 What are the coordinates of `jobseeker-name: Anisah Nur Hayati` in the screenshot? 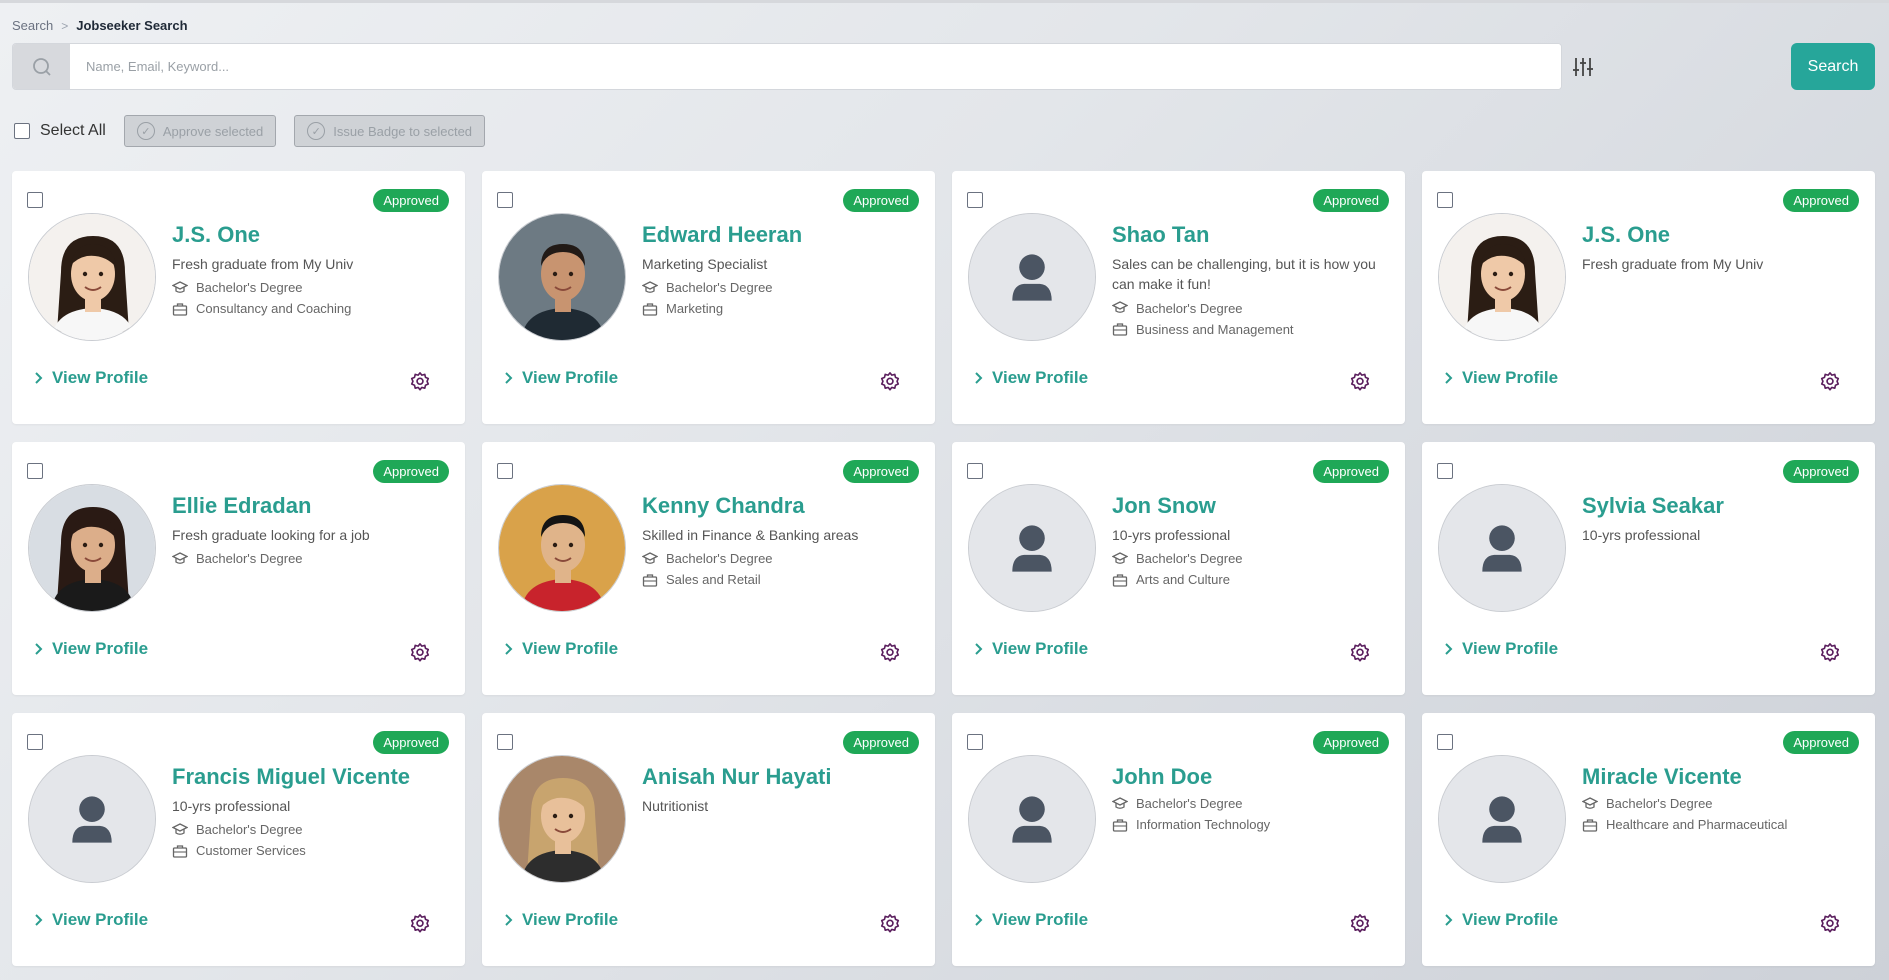 It's located at (780, 777).